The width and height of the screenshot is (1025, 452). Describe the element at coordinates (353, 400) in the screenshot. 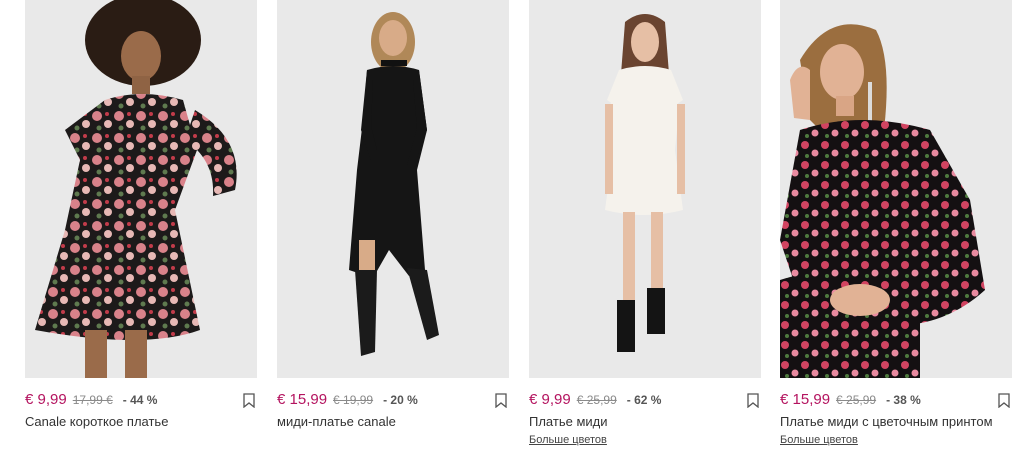

I see `old-price: € 19,99` at that location.